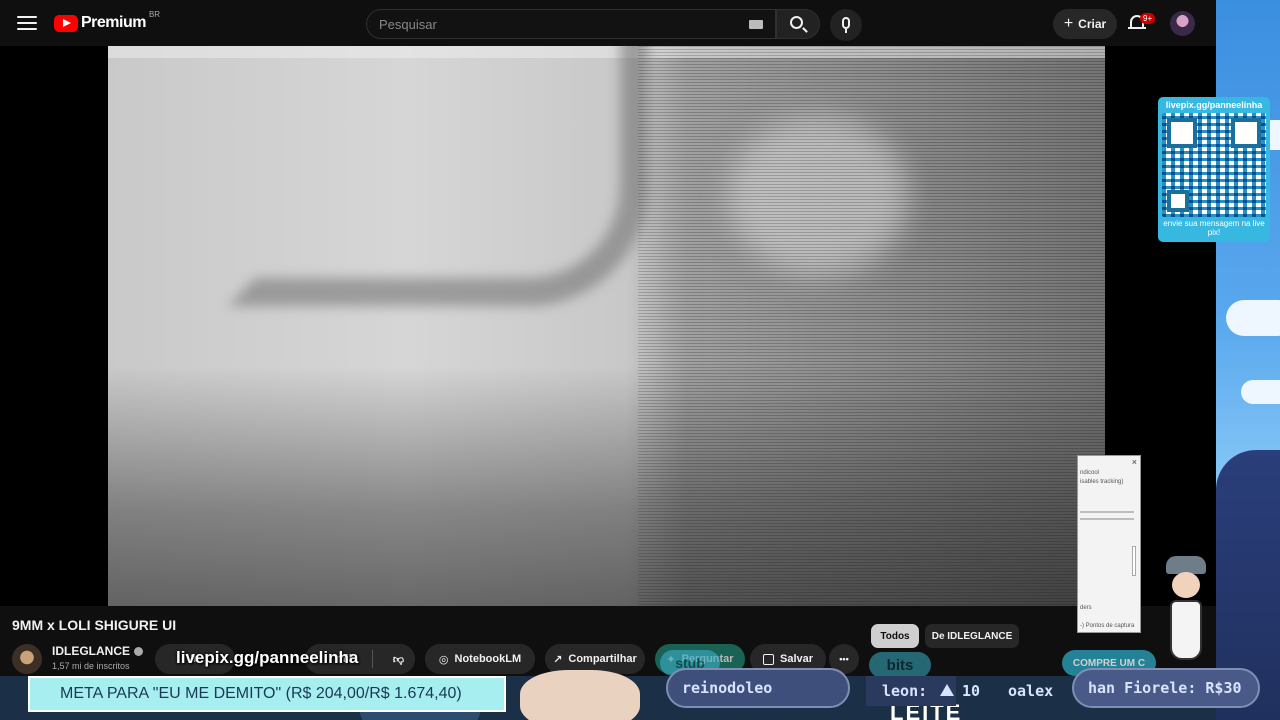  I want to click on voice-search-button, so click(846, 25).